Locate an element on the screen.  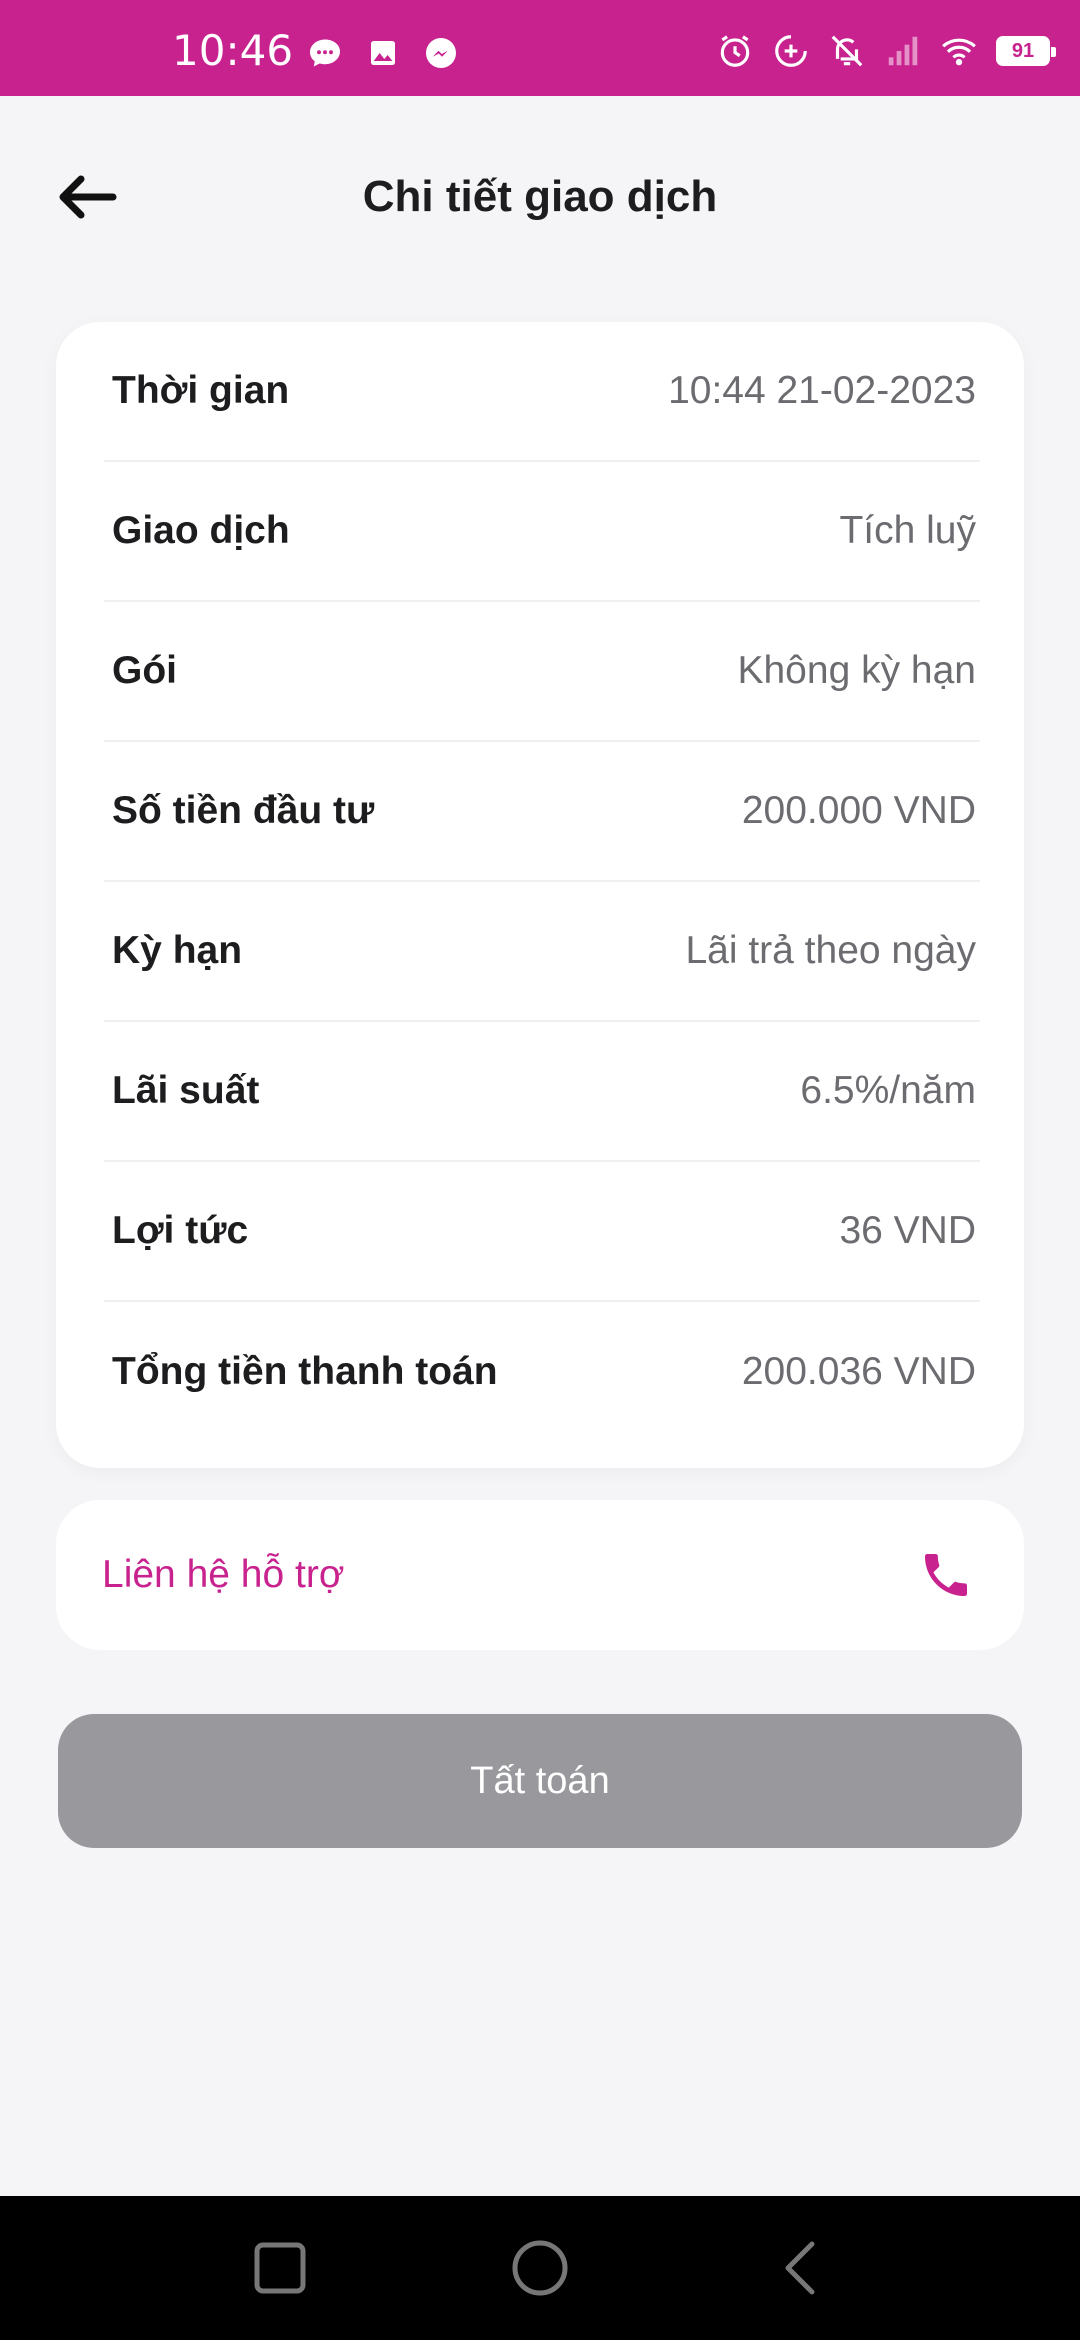
status-left-icons is located at coordinates (383, 53).